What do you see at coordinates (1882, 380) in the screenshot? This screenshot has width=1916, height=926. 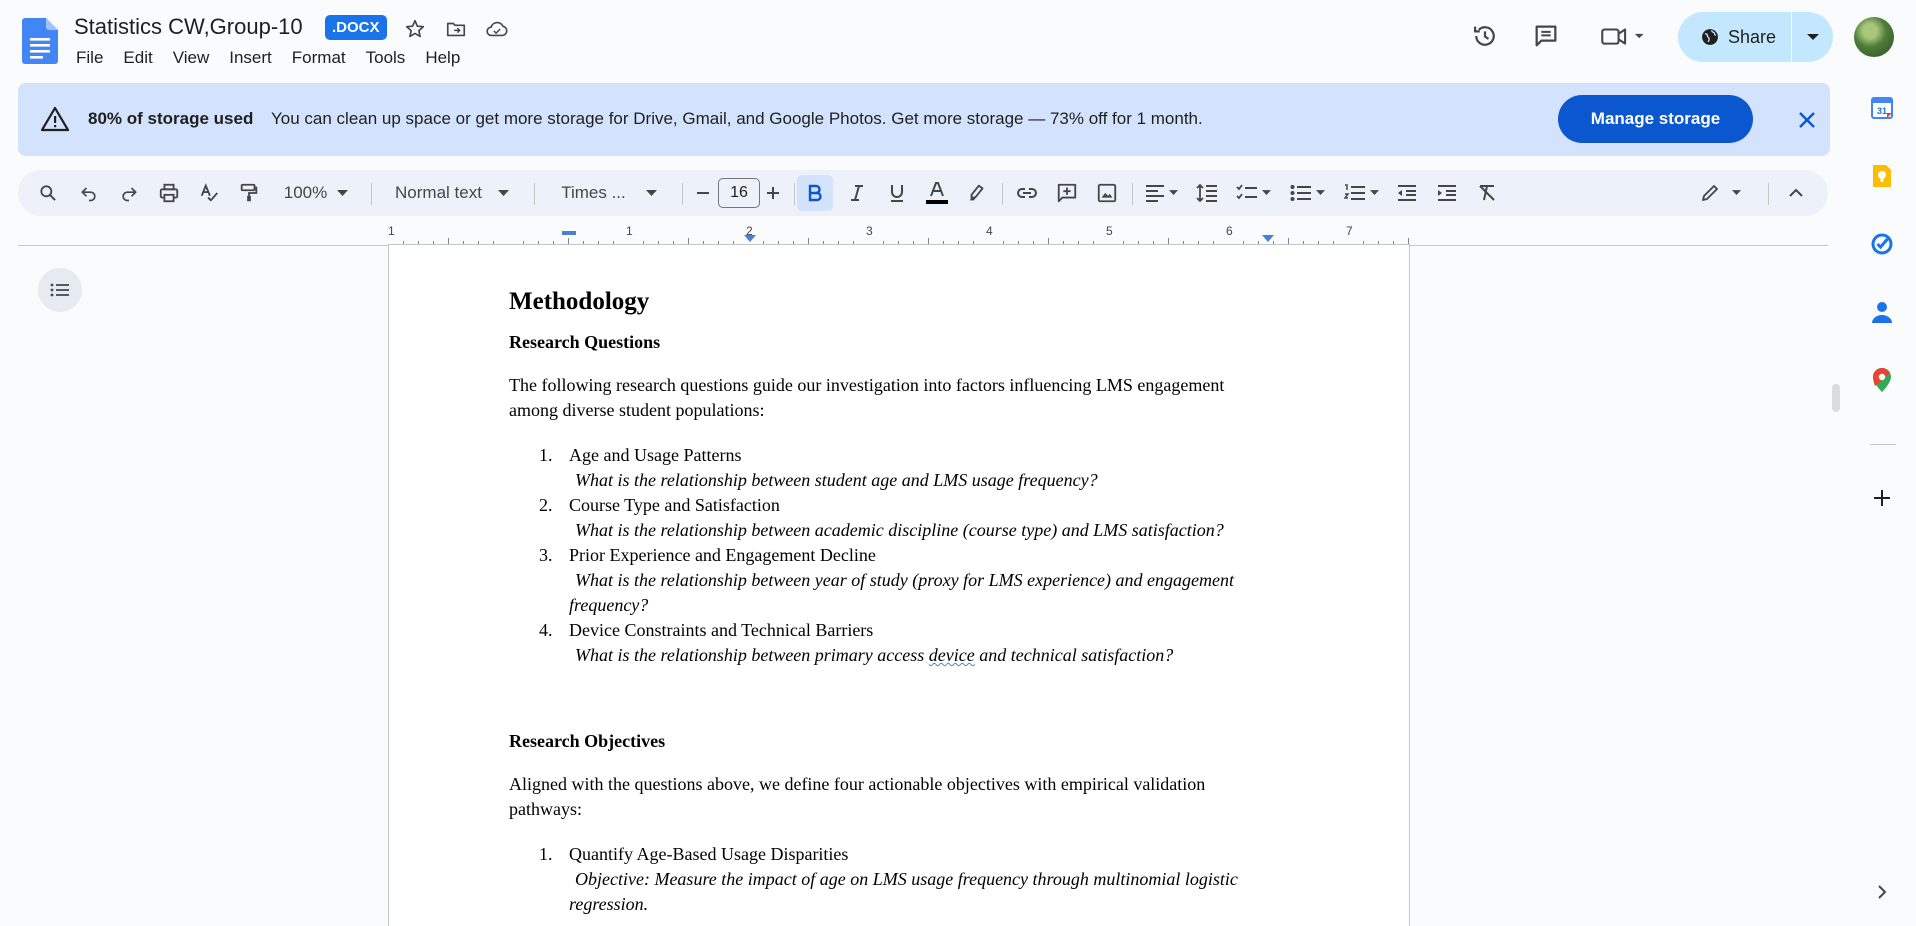 I see `maps-icon` at bounding box center [1882, 380].